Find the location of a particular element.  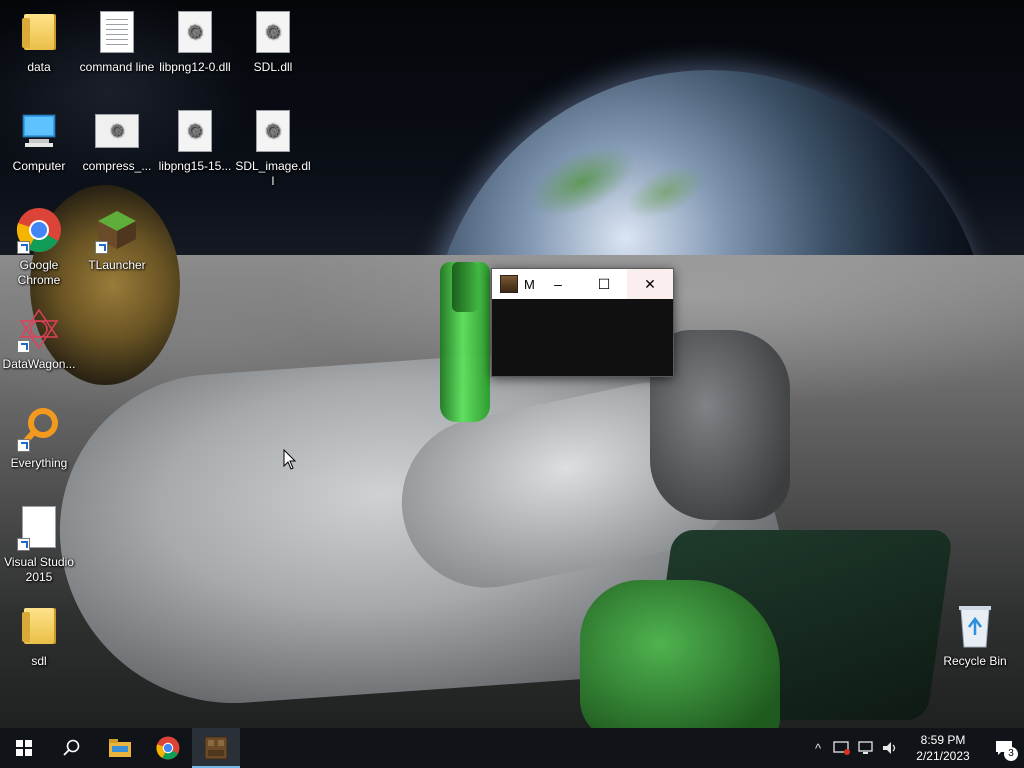

desktop-icon-label: Google Chrome is located at coordinates (39, 272).